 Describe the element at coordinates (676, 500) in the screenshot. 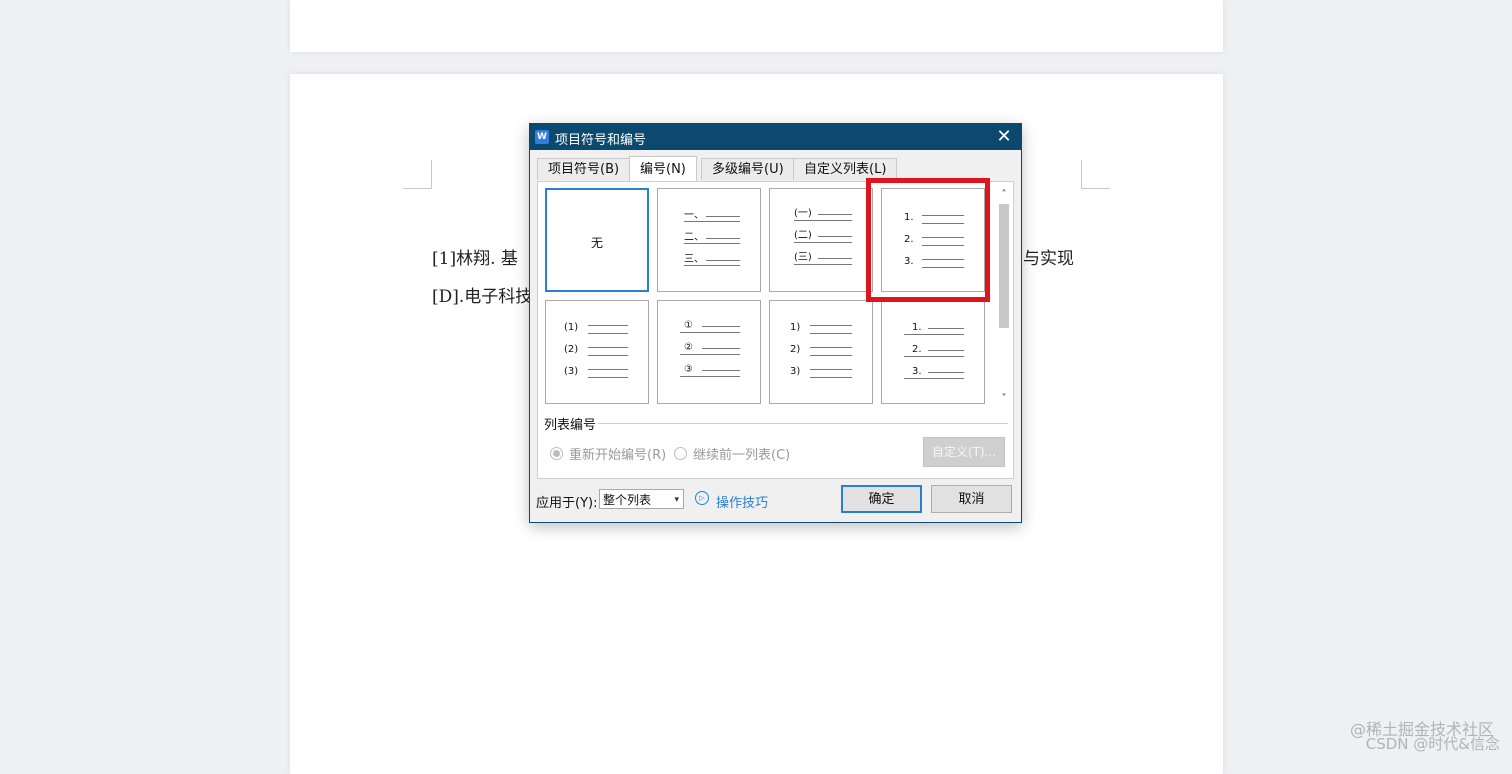

I see `chevron-down-icon: ▾` at that location.